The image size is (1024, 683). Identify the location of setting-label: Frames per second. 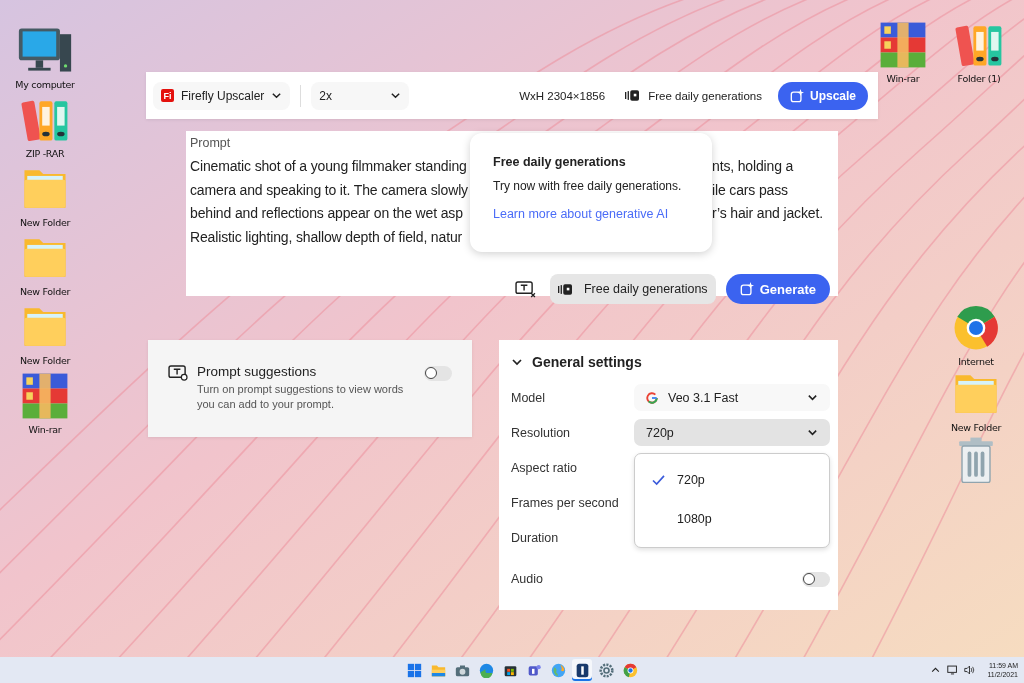
(565, 502).